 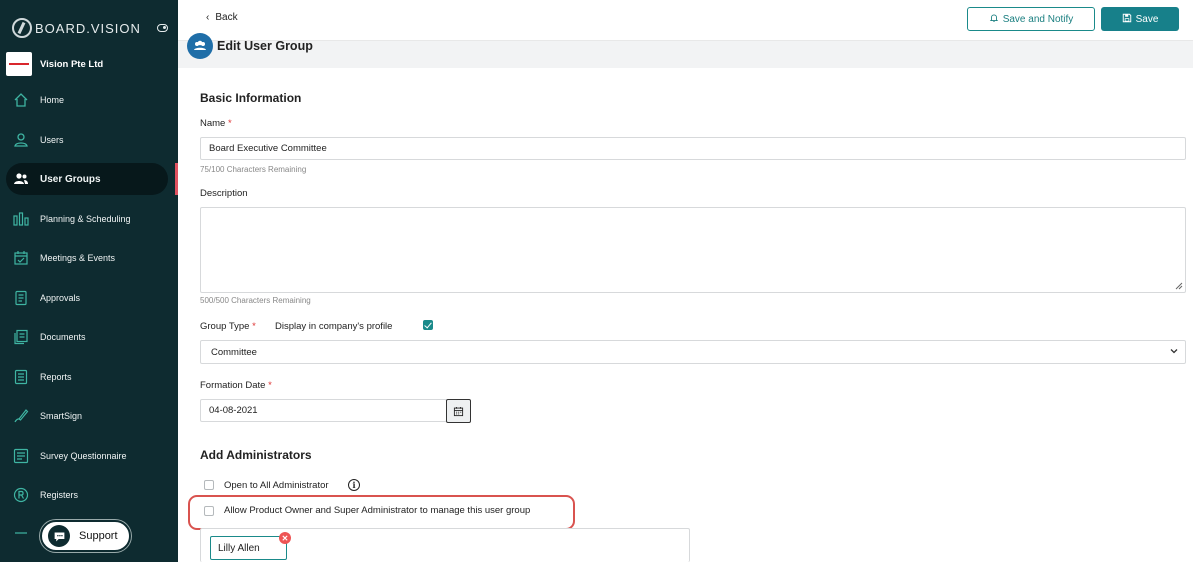 I want to click on add-administrators-title: Add Administrators, so click(x=256, y=455).